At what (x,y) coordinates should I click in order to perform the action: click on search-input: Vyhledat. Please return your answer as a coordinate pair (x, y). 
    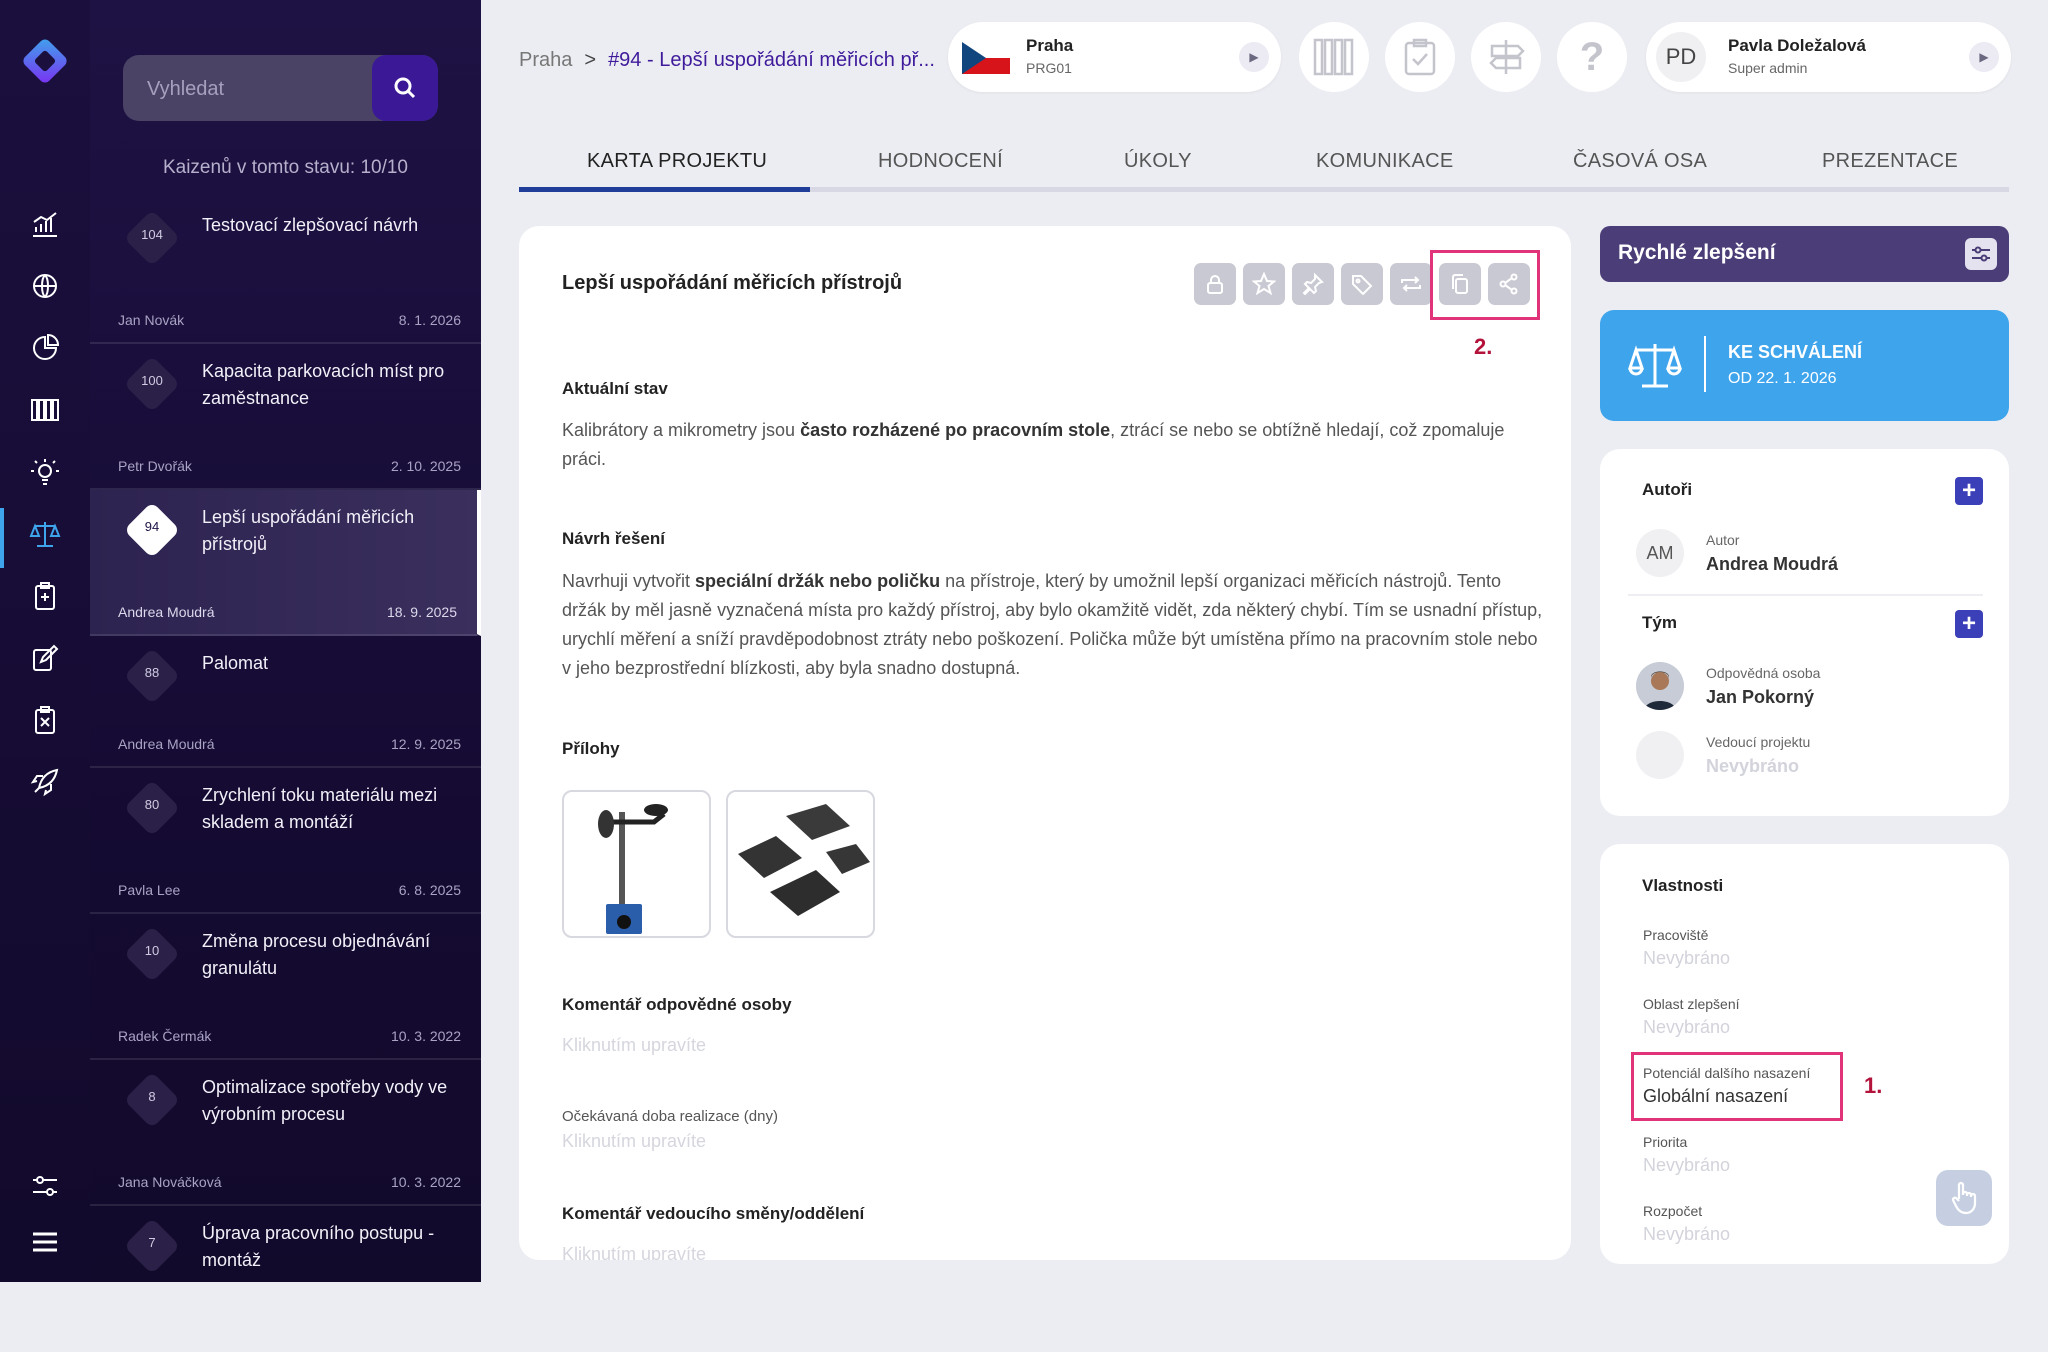
    Looking at the image, I should click on (185, 89).